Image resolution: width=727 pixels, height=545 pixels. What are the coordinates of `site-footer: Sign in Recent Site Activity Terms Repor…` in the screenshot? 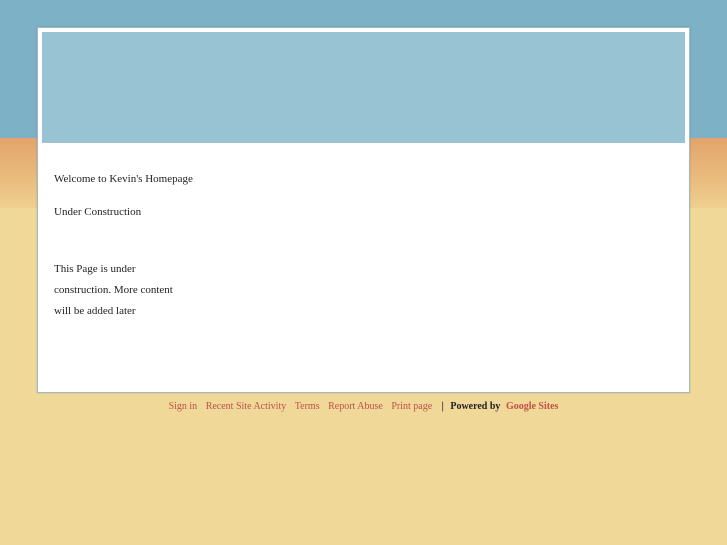 It's located at (363, 406).